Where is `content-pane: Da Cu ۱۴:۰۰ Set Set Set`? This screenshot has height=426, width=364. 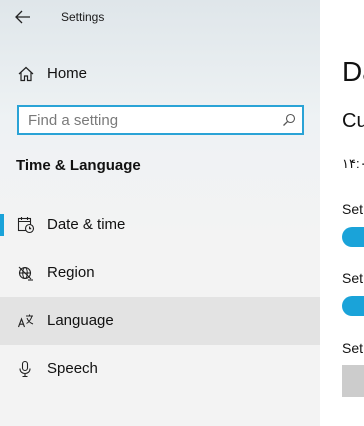
content-pane: Da Cu ۱۴:۰۰ Set Set Set is located at coordinates (342, 213).